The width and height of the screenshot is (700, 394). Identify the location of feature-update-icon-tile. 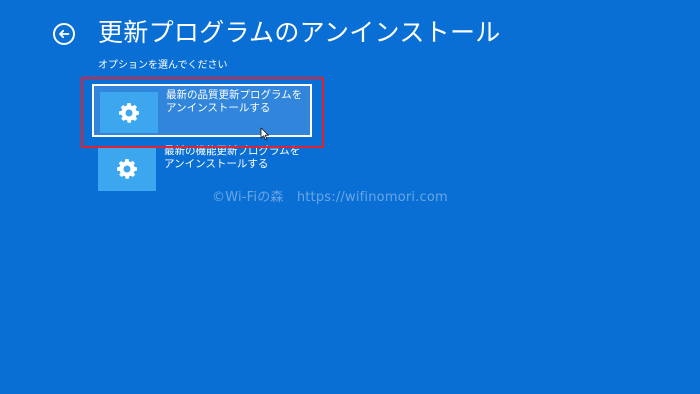
(127, 169).